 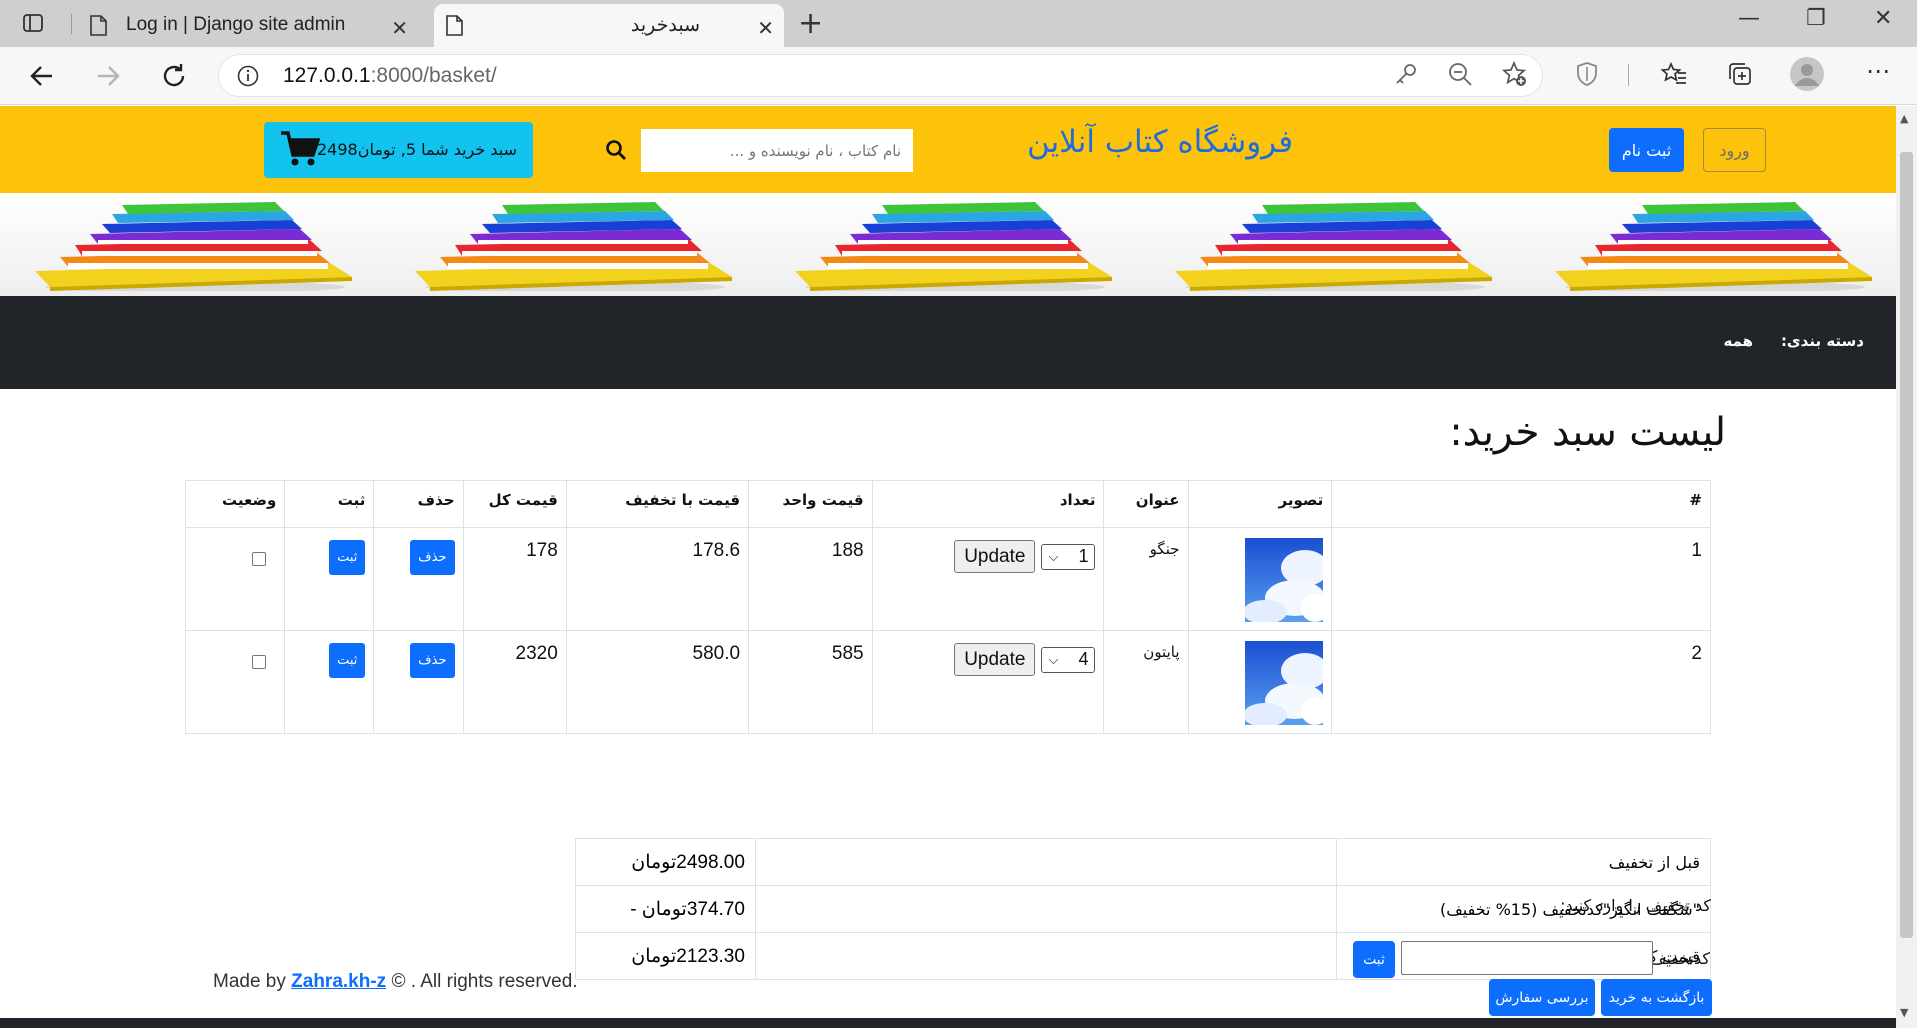 I want to click on total-price: 178, so click(x=514, y=579).